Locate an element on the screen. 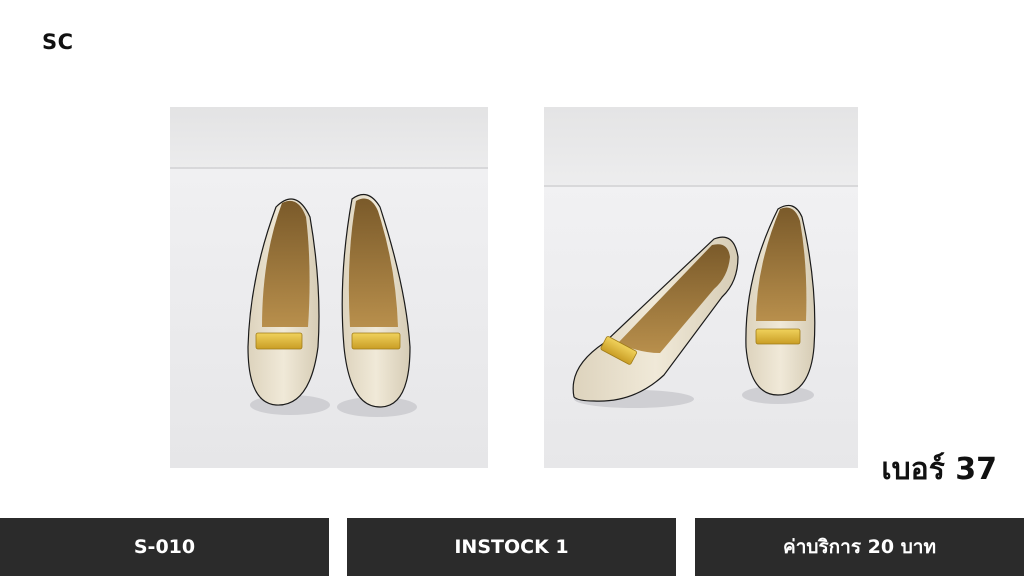 The width and height of the screenshot is (1024, 576). service-fee: ค่าบริการ 20 บาท is located at coordinates (859, 547).